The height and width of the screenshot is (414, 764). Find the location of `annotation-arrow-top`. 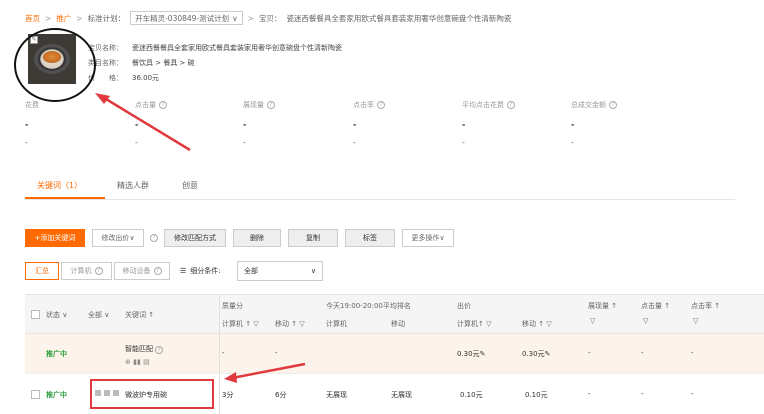

annotation-arrow-top is located at coordinates (145, 123).